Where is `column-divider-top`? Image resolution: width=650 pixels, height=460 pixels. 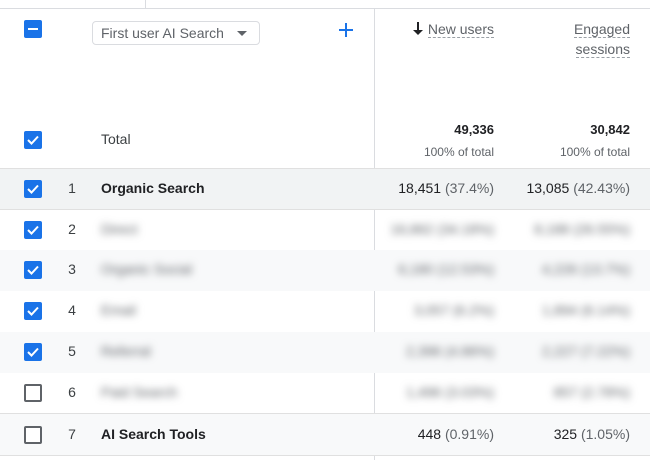 column-divider-top is located at coordinates (145, 4).